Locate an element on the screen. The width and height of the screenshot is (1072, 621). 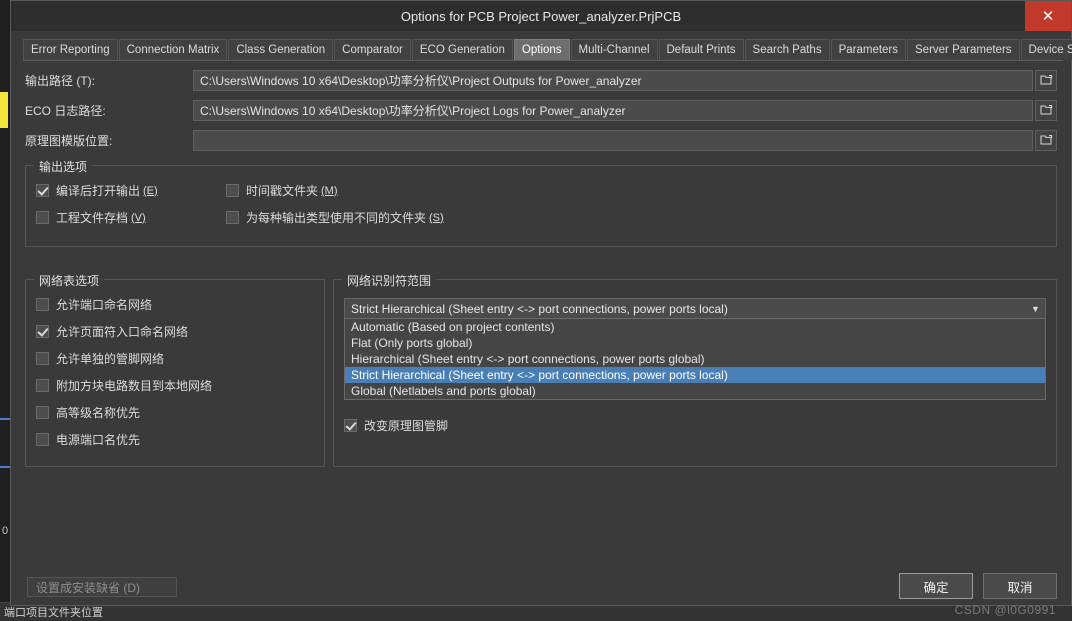
tab-eco-generation: ECO Generation is located at coordinates (462, 49).